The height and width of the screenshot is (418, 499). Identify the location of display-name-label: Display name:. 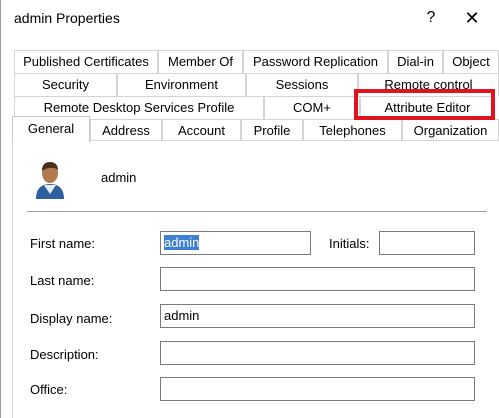
(71, 318).